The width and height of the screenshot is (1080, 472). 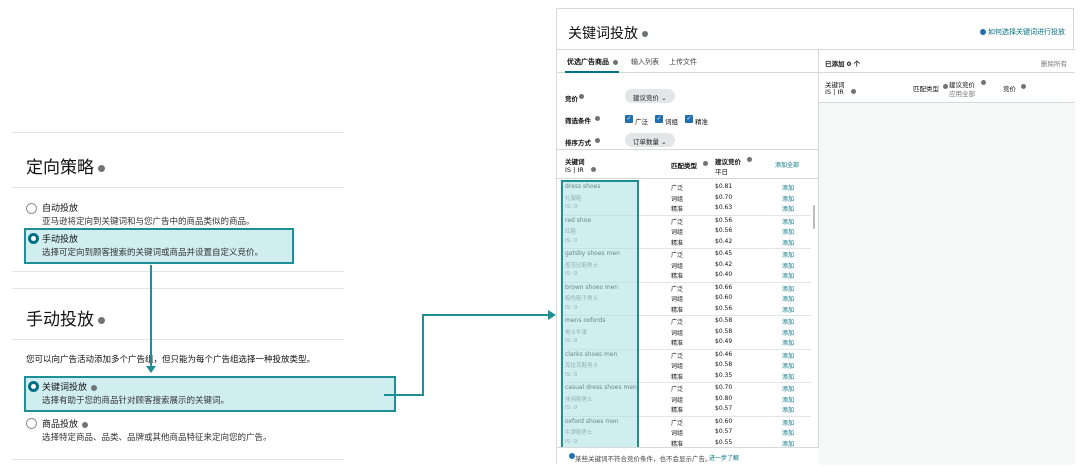 I want to click on arrow-right-icon, so click(x=552, y=315).